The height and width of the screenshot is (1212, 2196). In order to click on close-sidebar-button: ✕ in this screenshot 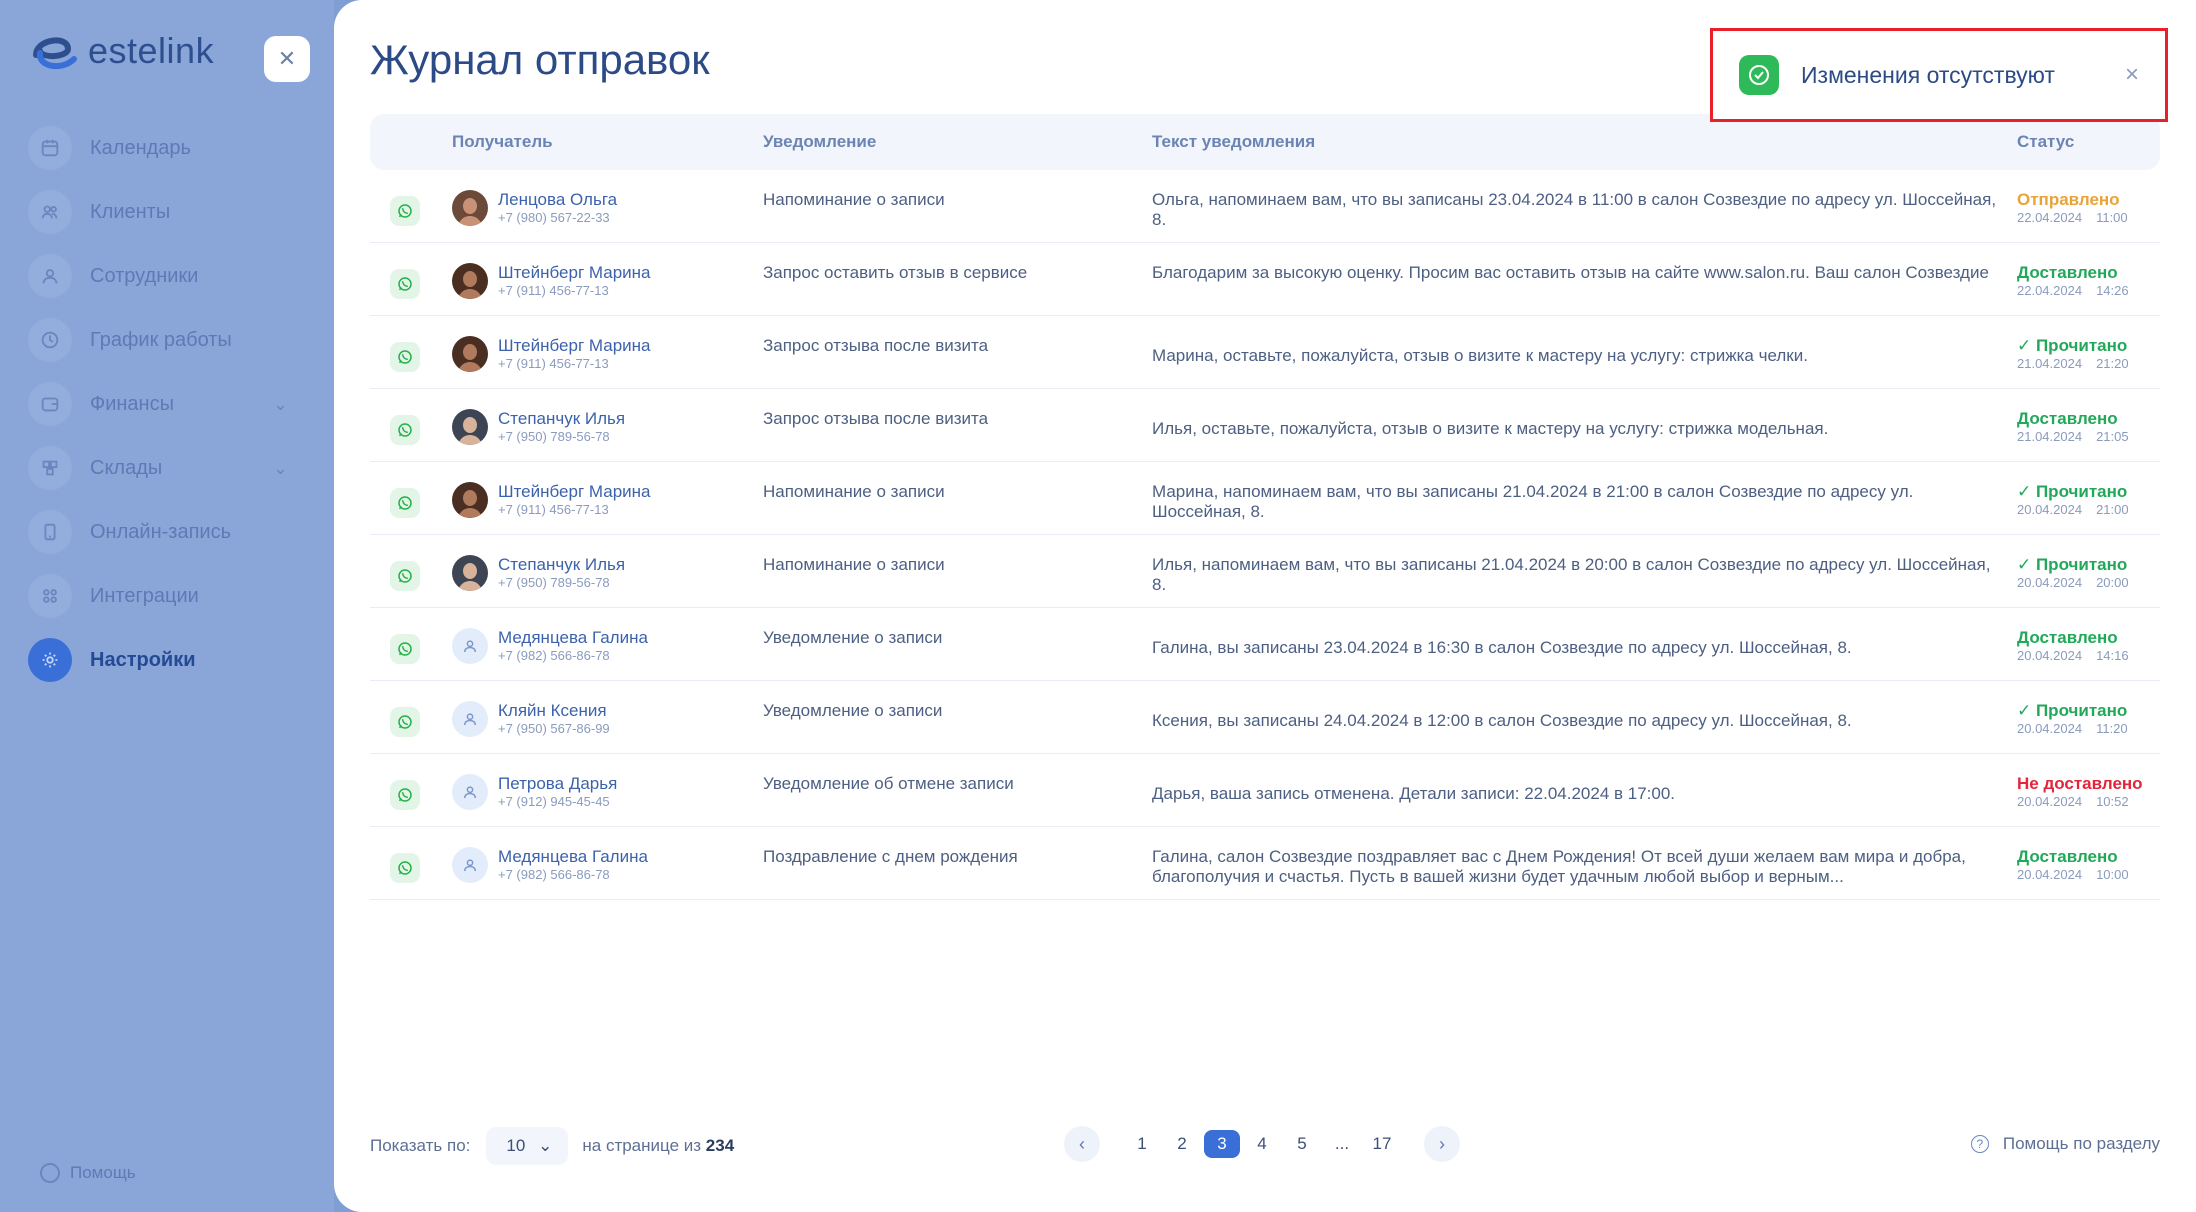, I will do `click(287, 59)`.